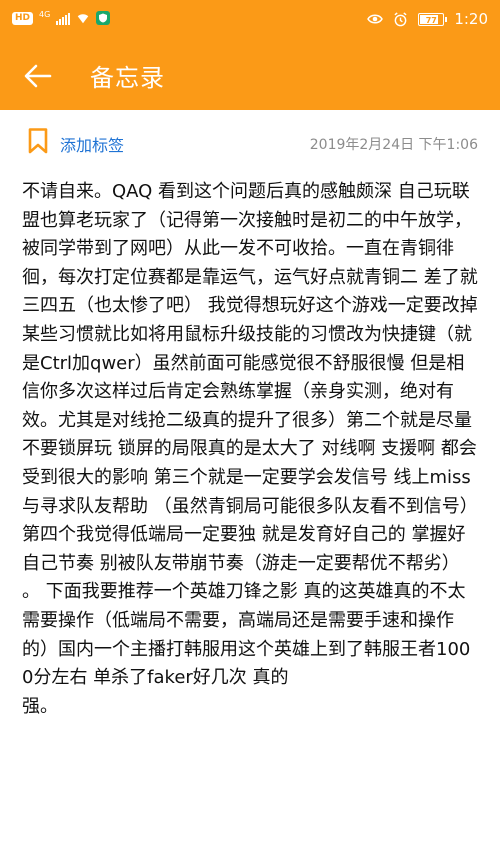  What do you see at coordinates (393, 145) in the screenshot?
I see `note-timestamp: 2019年2月24日 下午1:06` at bounding box center [393, 145].